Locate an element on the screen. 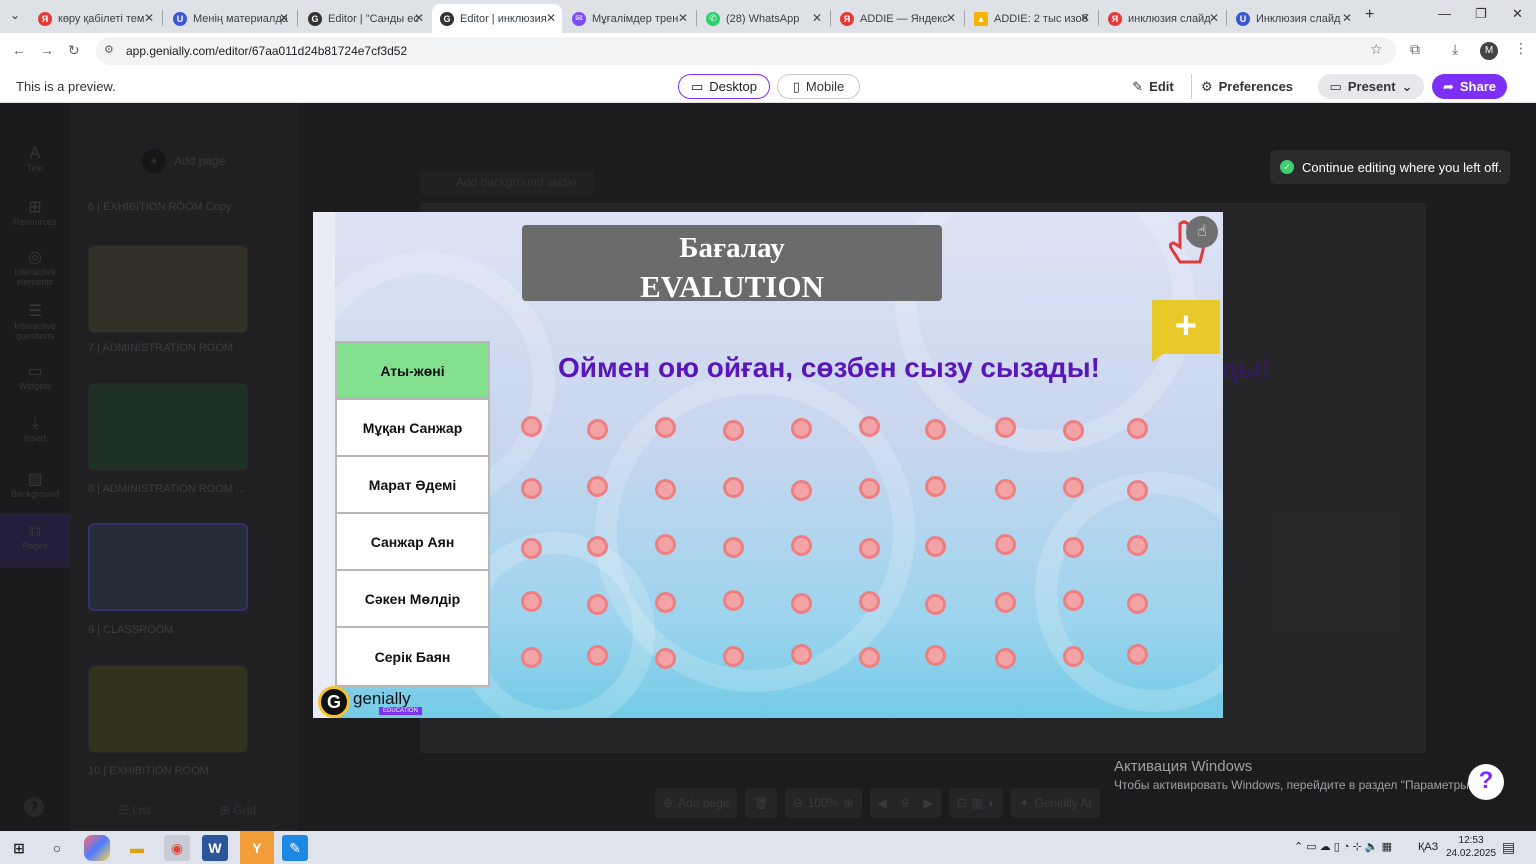  browser-menu-icon: ⋮ is located at coordinates (1521, 48).